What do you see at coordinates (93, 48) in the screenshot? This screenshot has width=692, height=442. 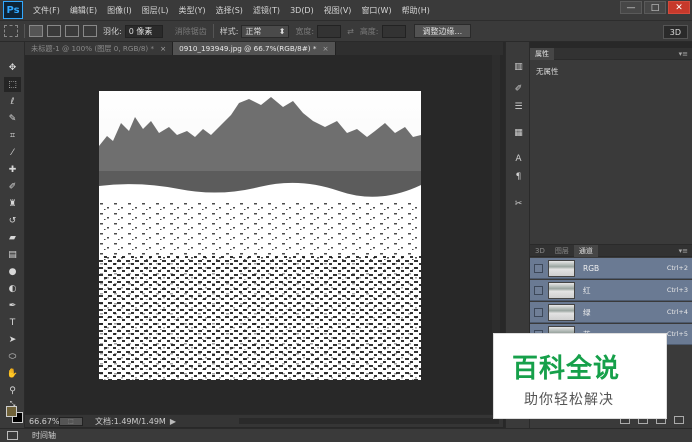 I see `tab-label: 未标题-1 @ 100% (图层 0, RGB/8) *` at bounding box center [93, 48].